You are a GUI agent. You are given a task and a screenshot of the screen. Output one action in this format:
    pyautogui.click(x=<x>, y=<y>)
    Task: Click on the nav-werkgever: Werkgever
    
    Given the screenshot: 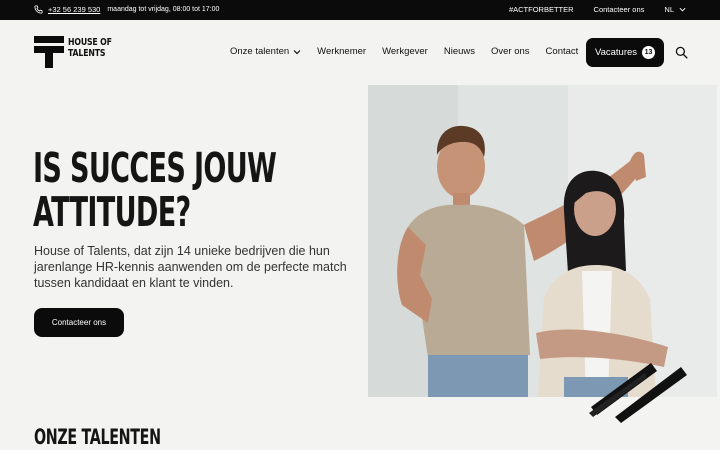 What is the action you would take?
    pyautogui.click(x=405, y=51)
    